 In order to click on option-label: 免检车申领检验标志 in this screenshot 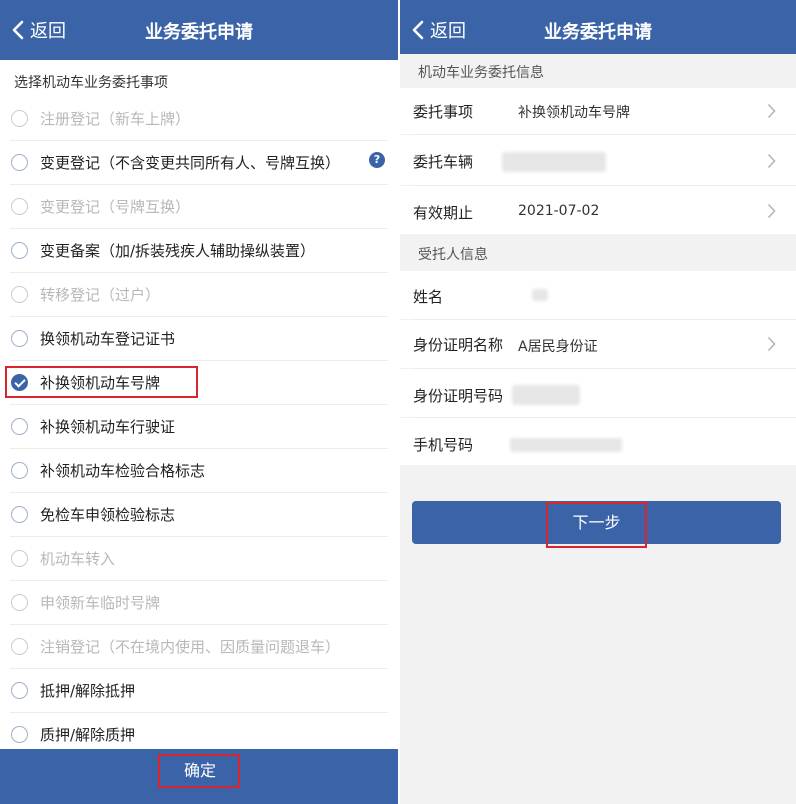, I will do `click(108, 514)`.